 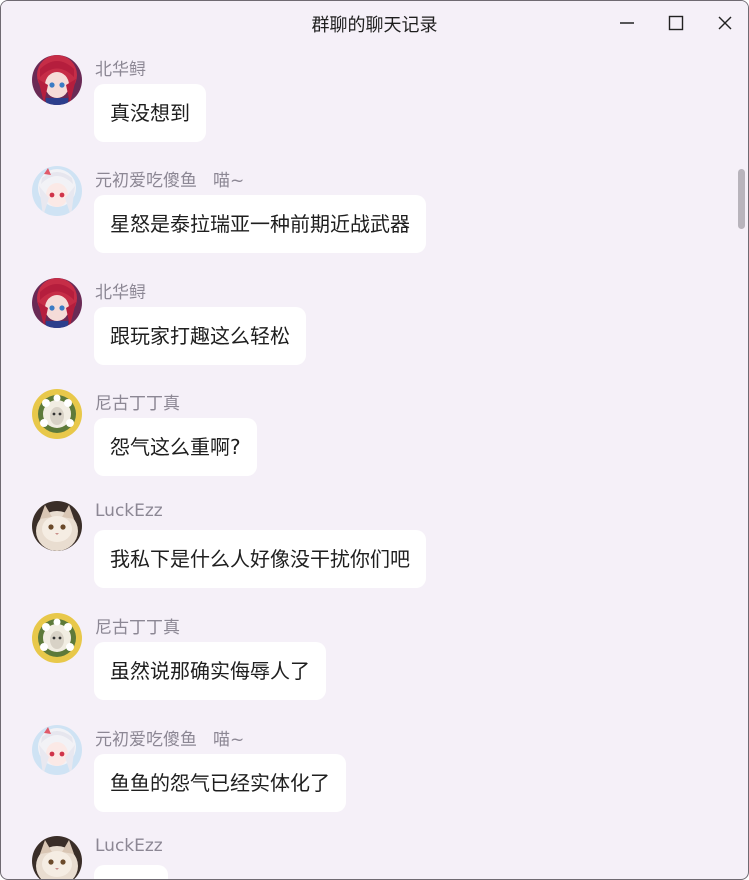 I want to click on close-icon, so click(x=725, y=23).